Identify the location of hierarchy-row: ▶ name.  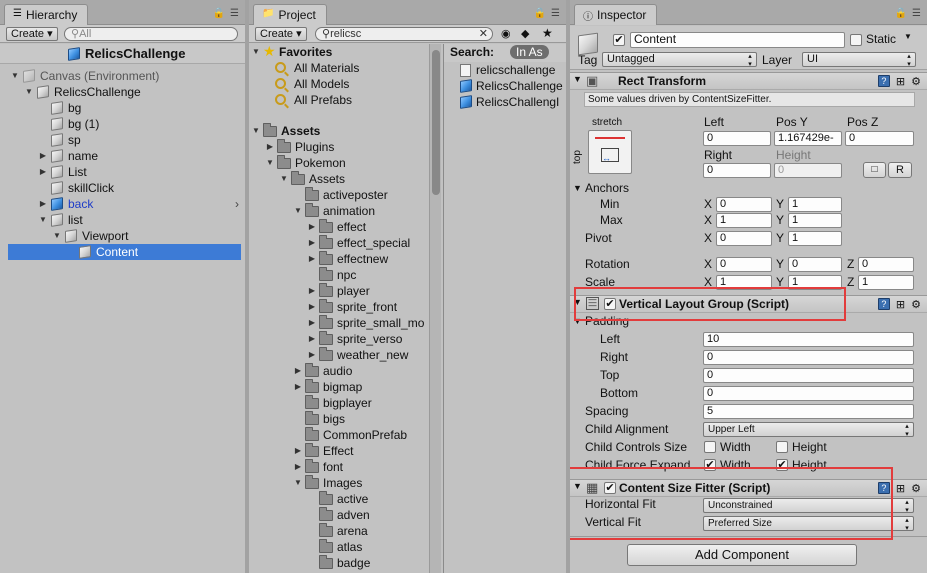
(122, 156).